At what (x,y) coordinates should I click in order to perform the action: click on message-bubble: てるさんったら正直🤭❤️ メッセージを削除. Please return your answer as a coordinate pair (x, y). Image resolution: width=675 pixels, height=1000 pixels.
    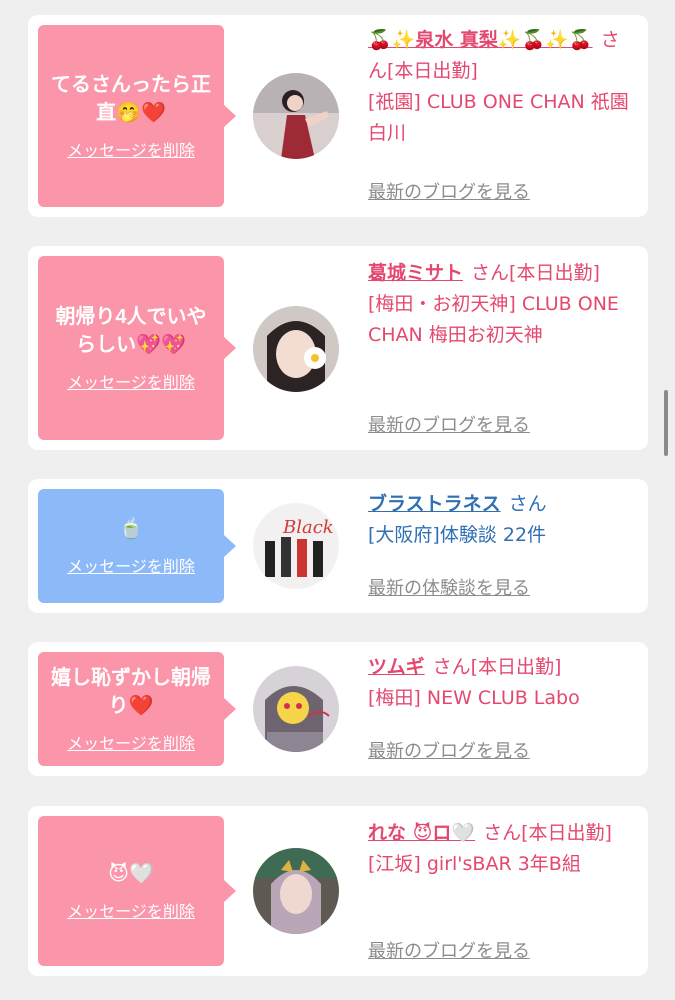
    Looking at the image, I should click on (137, 116).